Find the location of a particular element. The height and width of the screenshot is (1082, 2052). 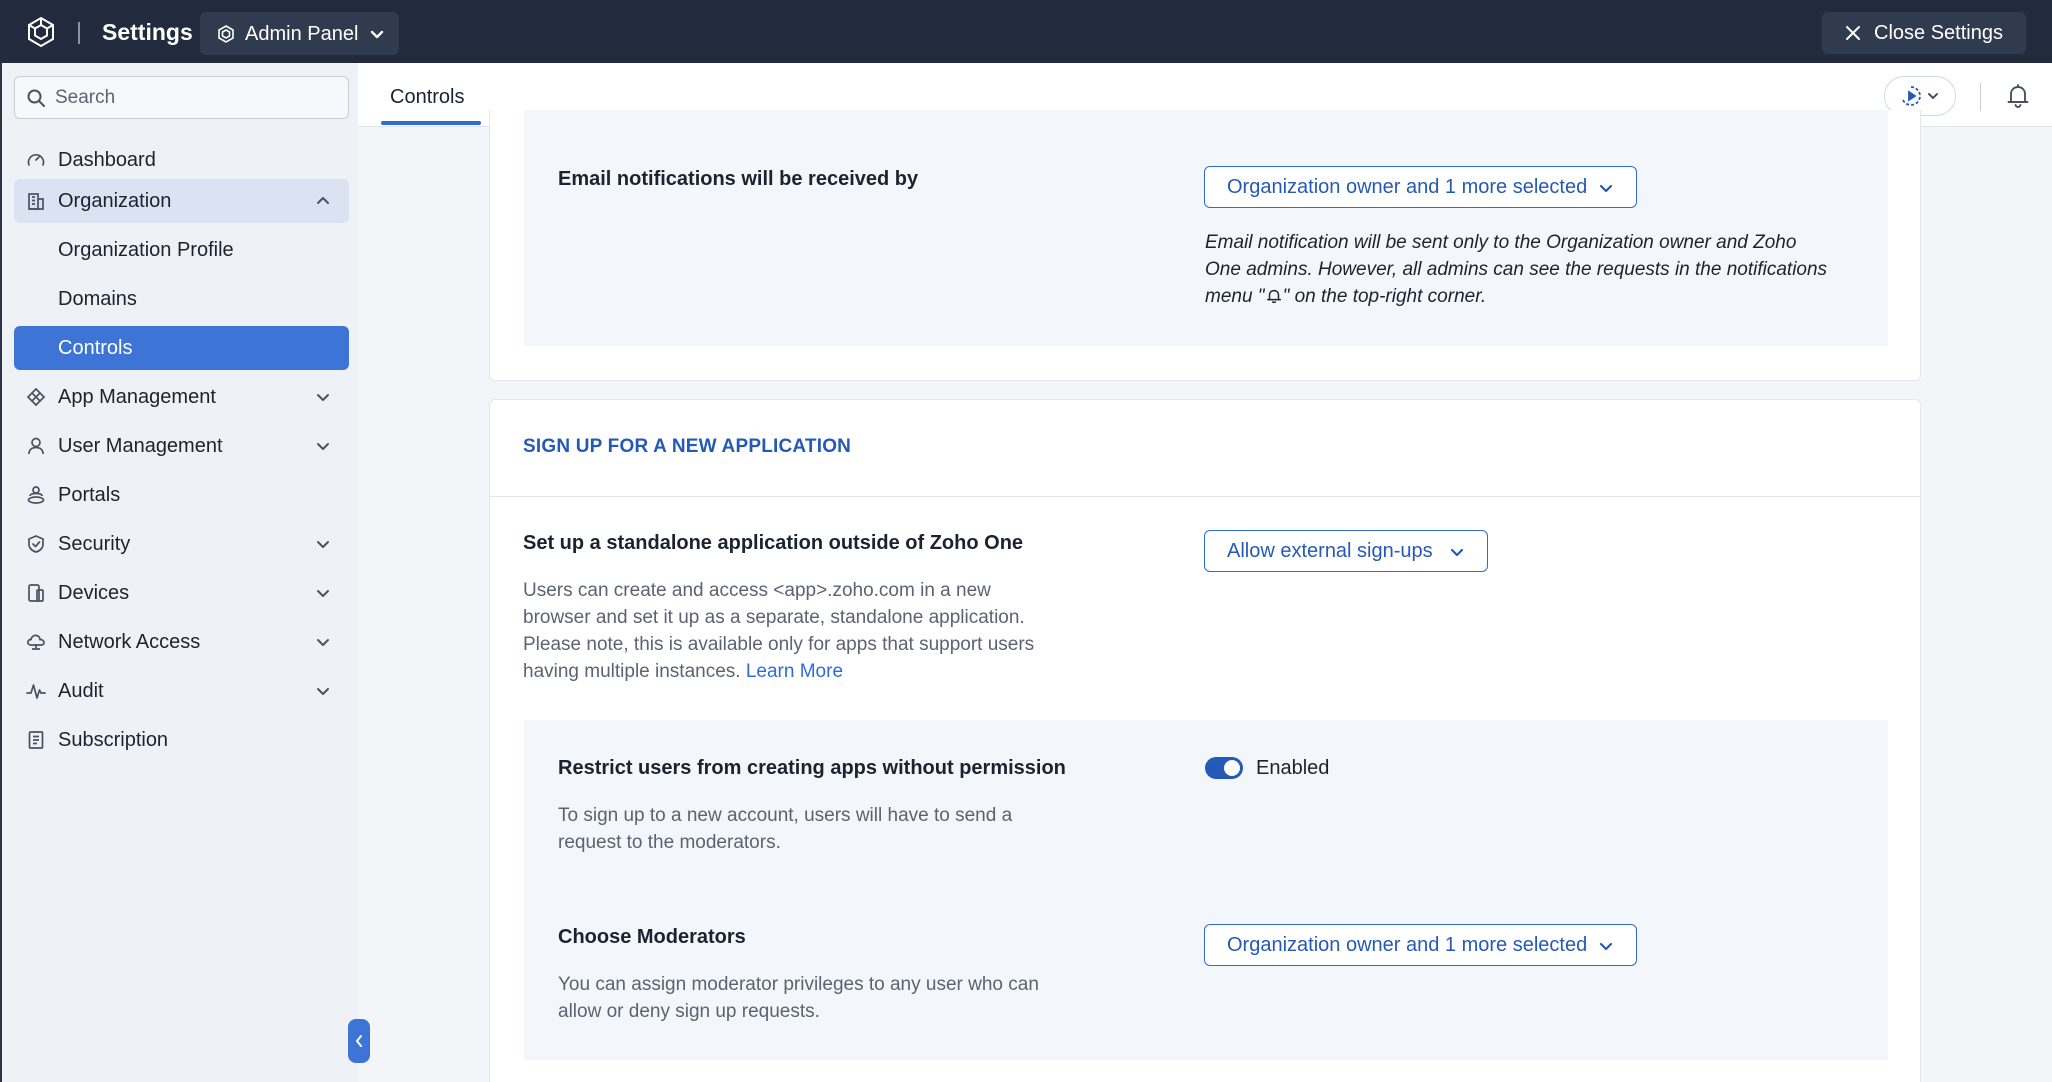

sidebar-item-label: Network Access is located at coordinates (129, 642).